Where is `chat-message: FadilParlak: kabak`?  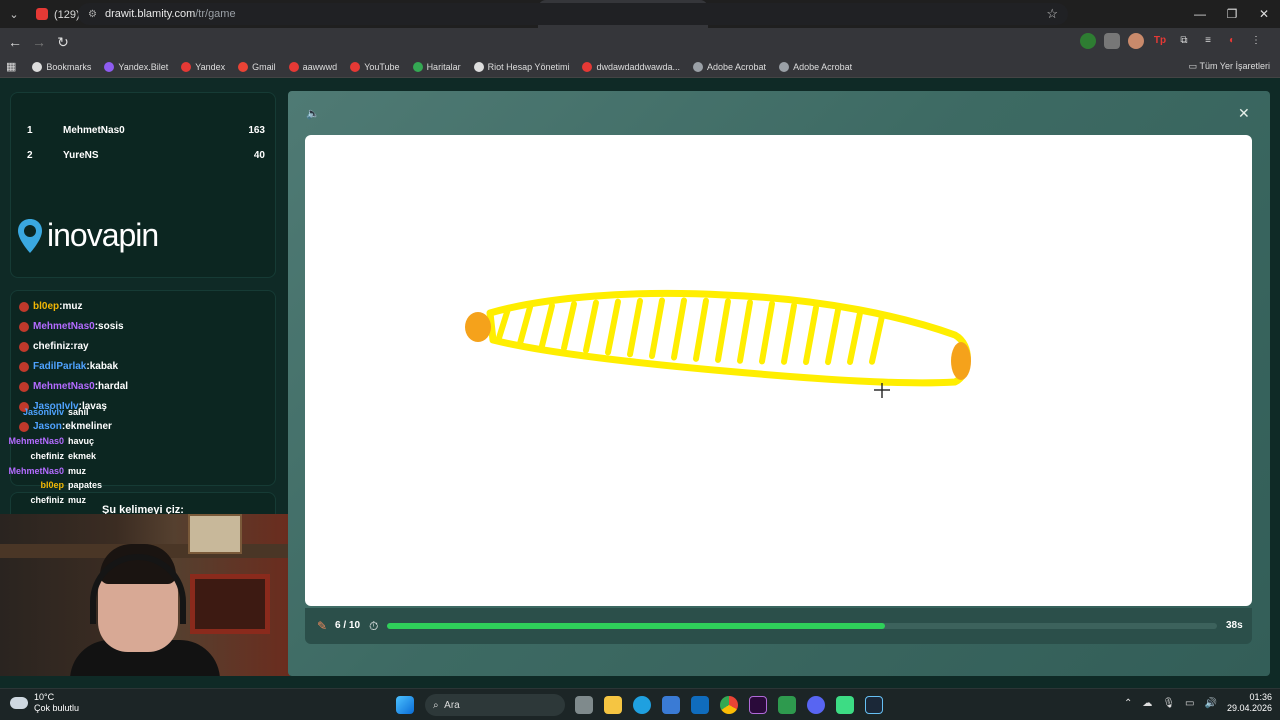 chat-message: FadilParlak: kabak is located at coordinates (68, 366).